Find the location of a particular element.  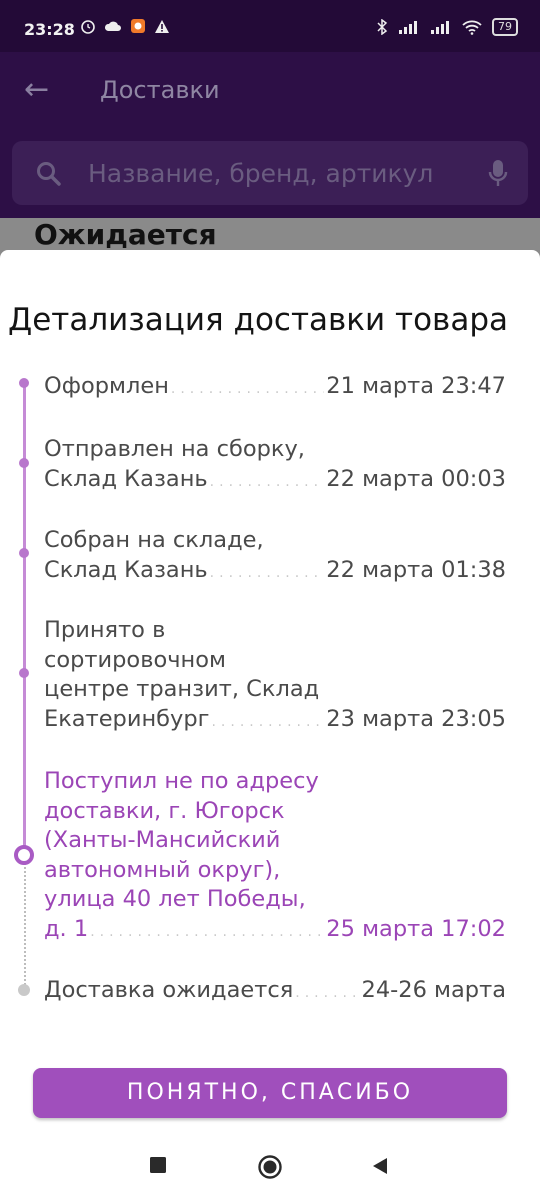

event-line: улица 40 лет Победы, is located at coordinates (175, 899).